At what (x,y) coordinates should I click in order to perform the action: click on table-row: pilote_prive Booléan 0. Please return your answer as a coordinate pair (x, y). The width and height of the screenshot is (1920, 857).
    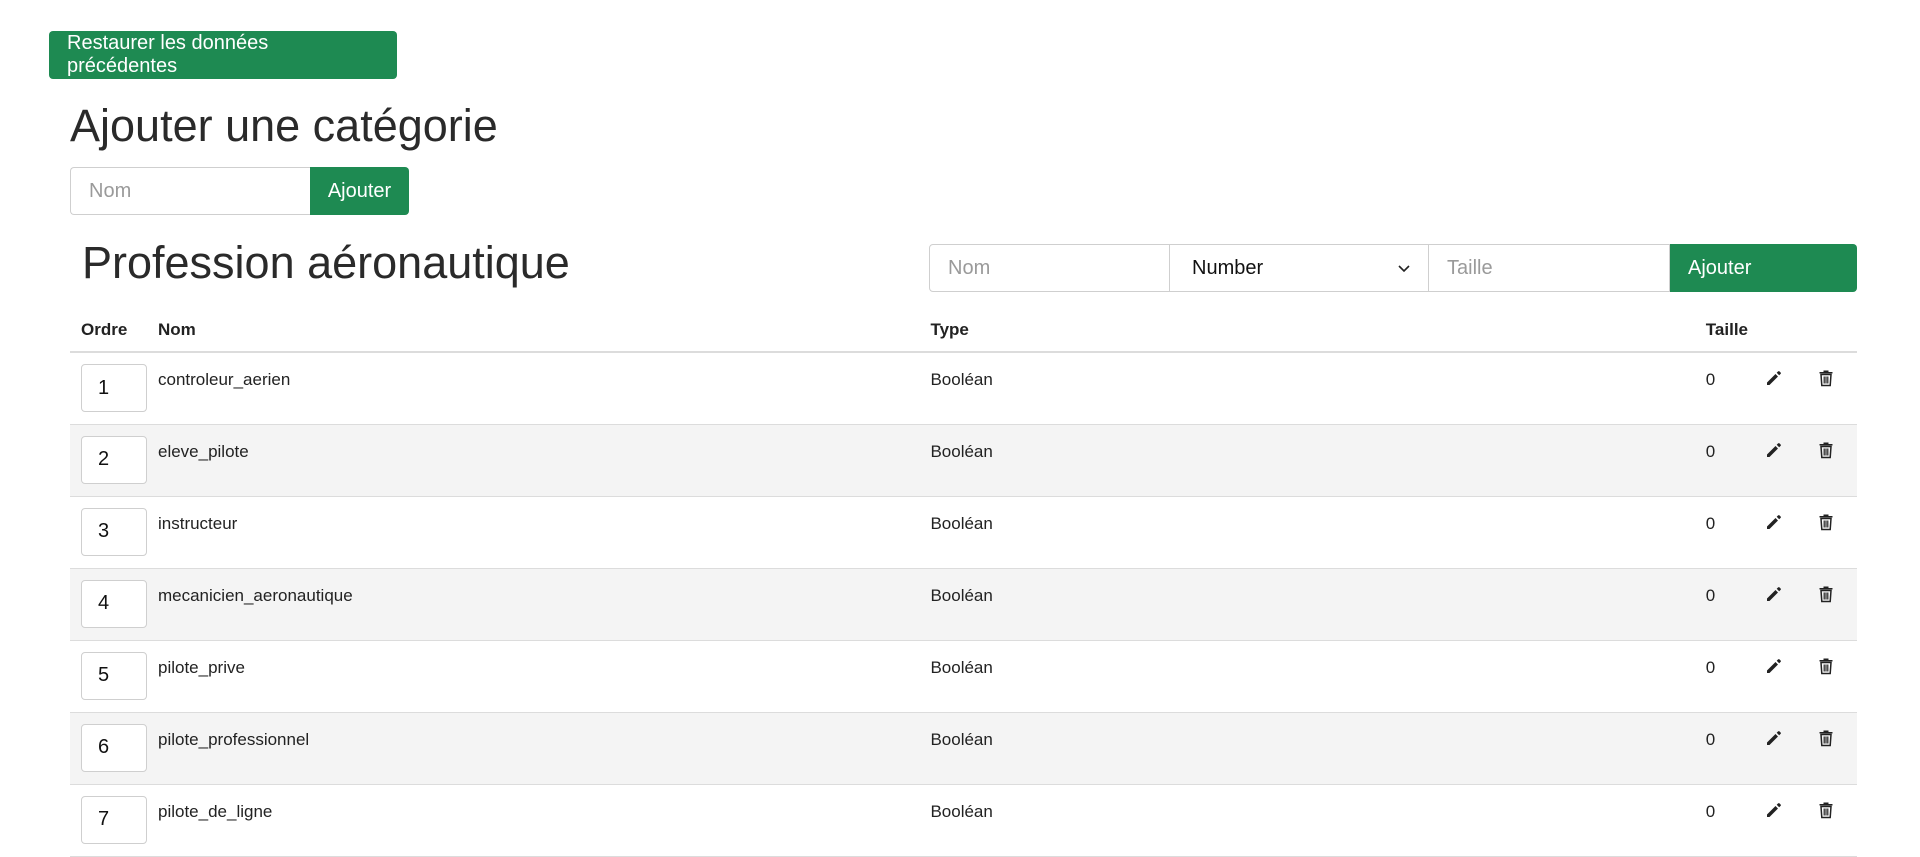
    Looking at the image, I should click on (963, 676).